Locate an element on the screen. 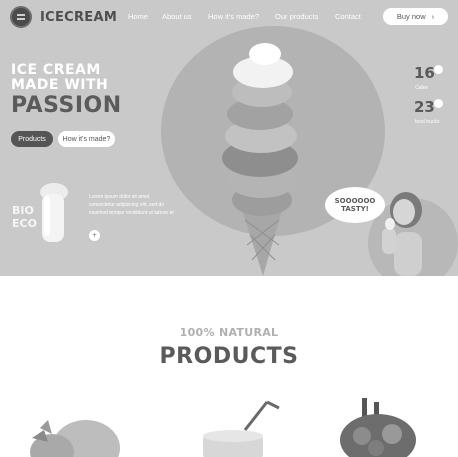 The image size is (458, 457). stat-cafes-label: Cafes is located at coordinates (422, 88).